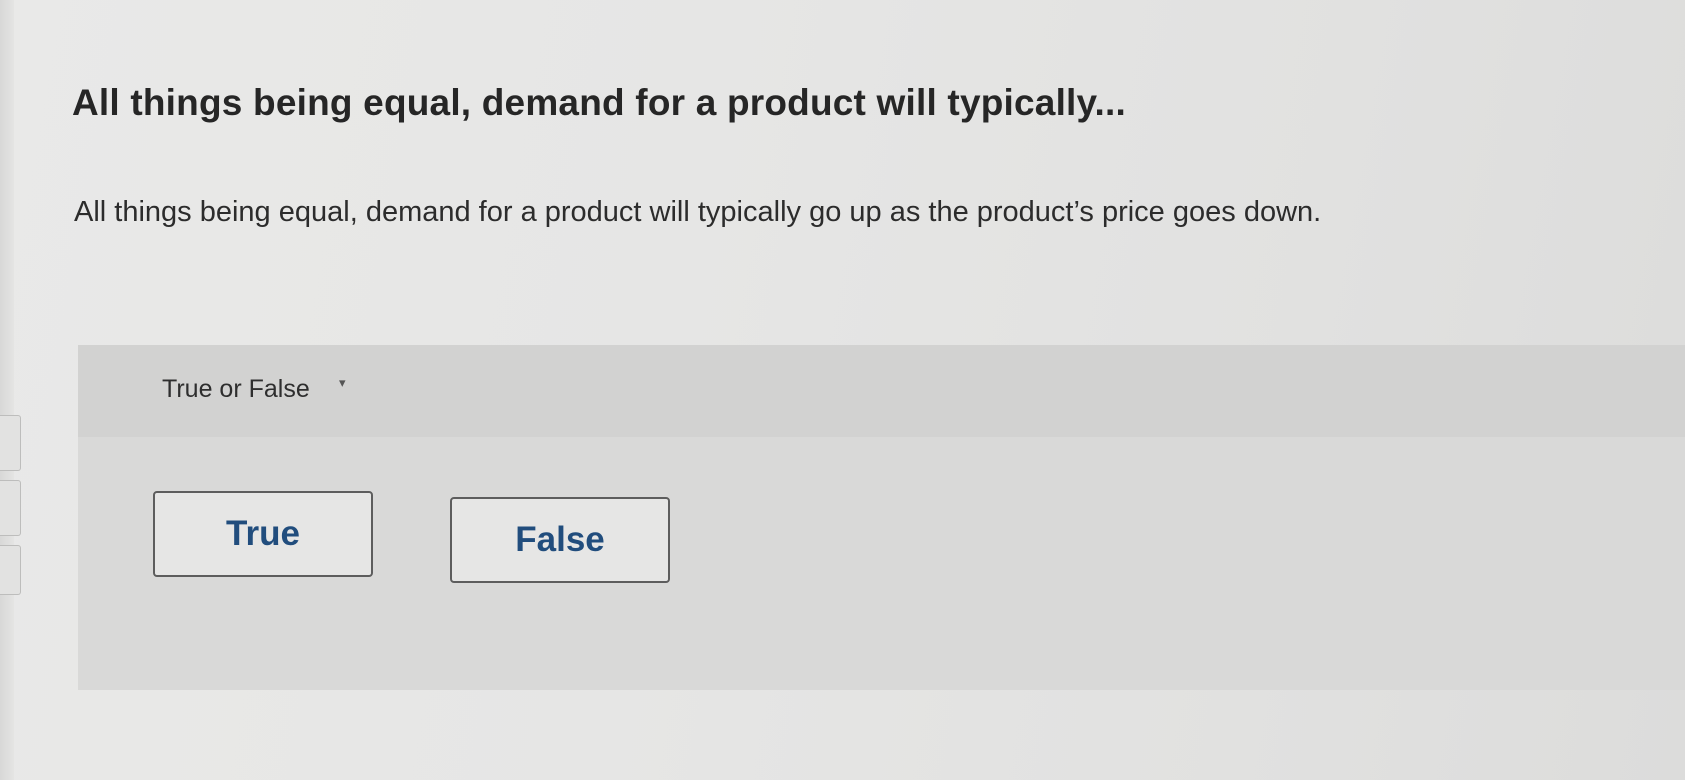  What do you see at coordinates (236, 389) in the screenshot?
I see `question-type-label: True or False` at bounding box center [236, 389].